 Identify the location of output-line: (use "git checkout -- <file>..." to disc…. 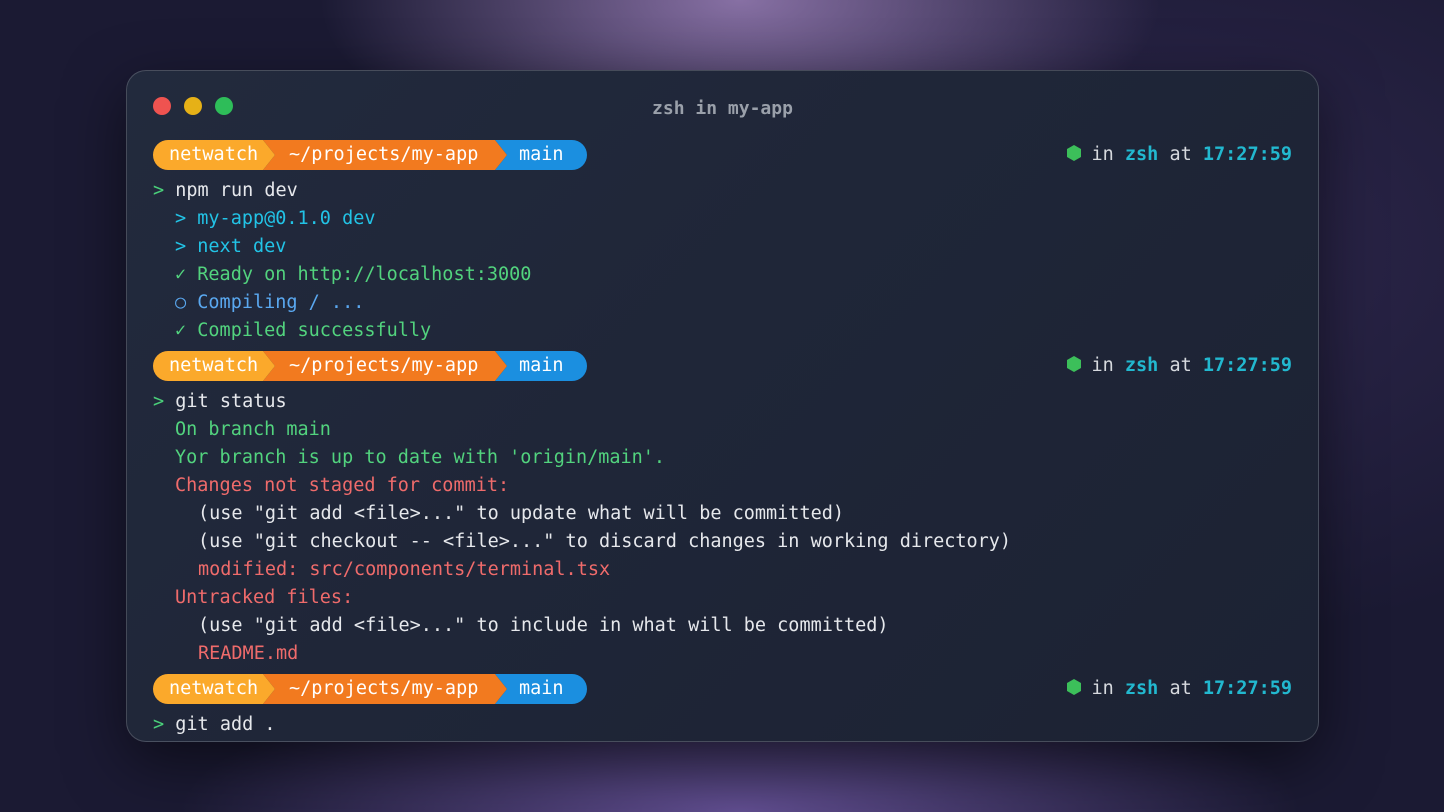
(605, 541).